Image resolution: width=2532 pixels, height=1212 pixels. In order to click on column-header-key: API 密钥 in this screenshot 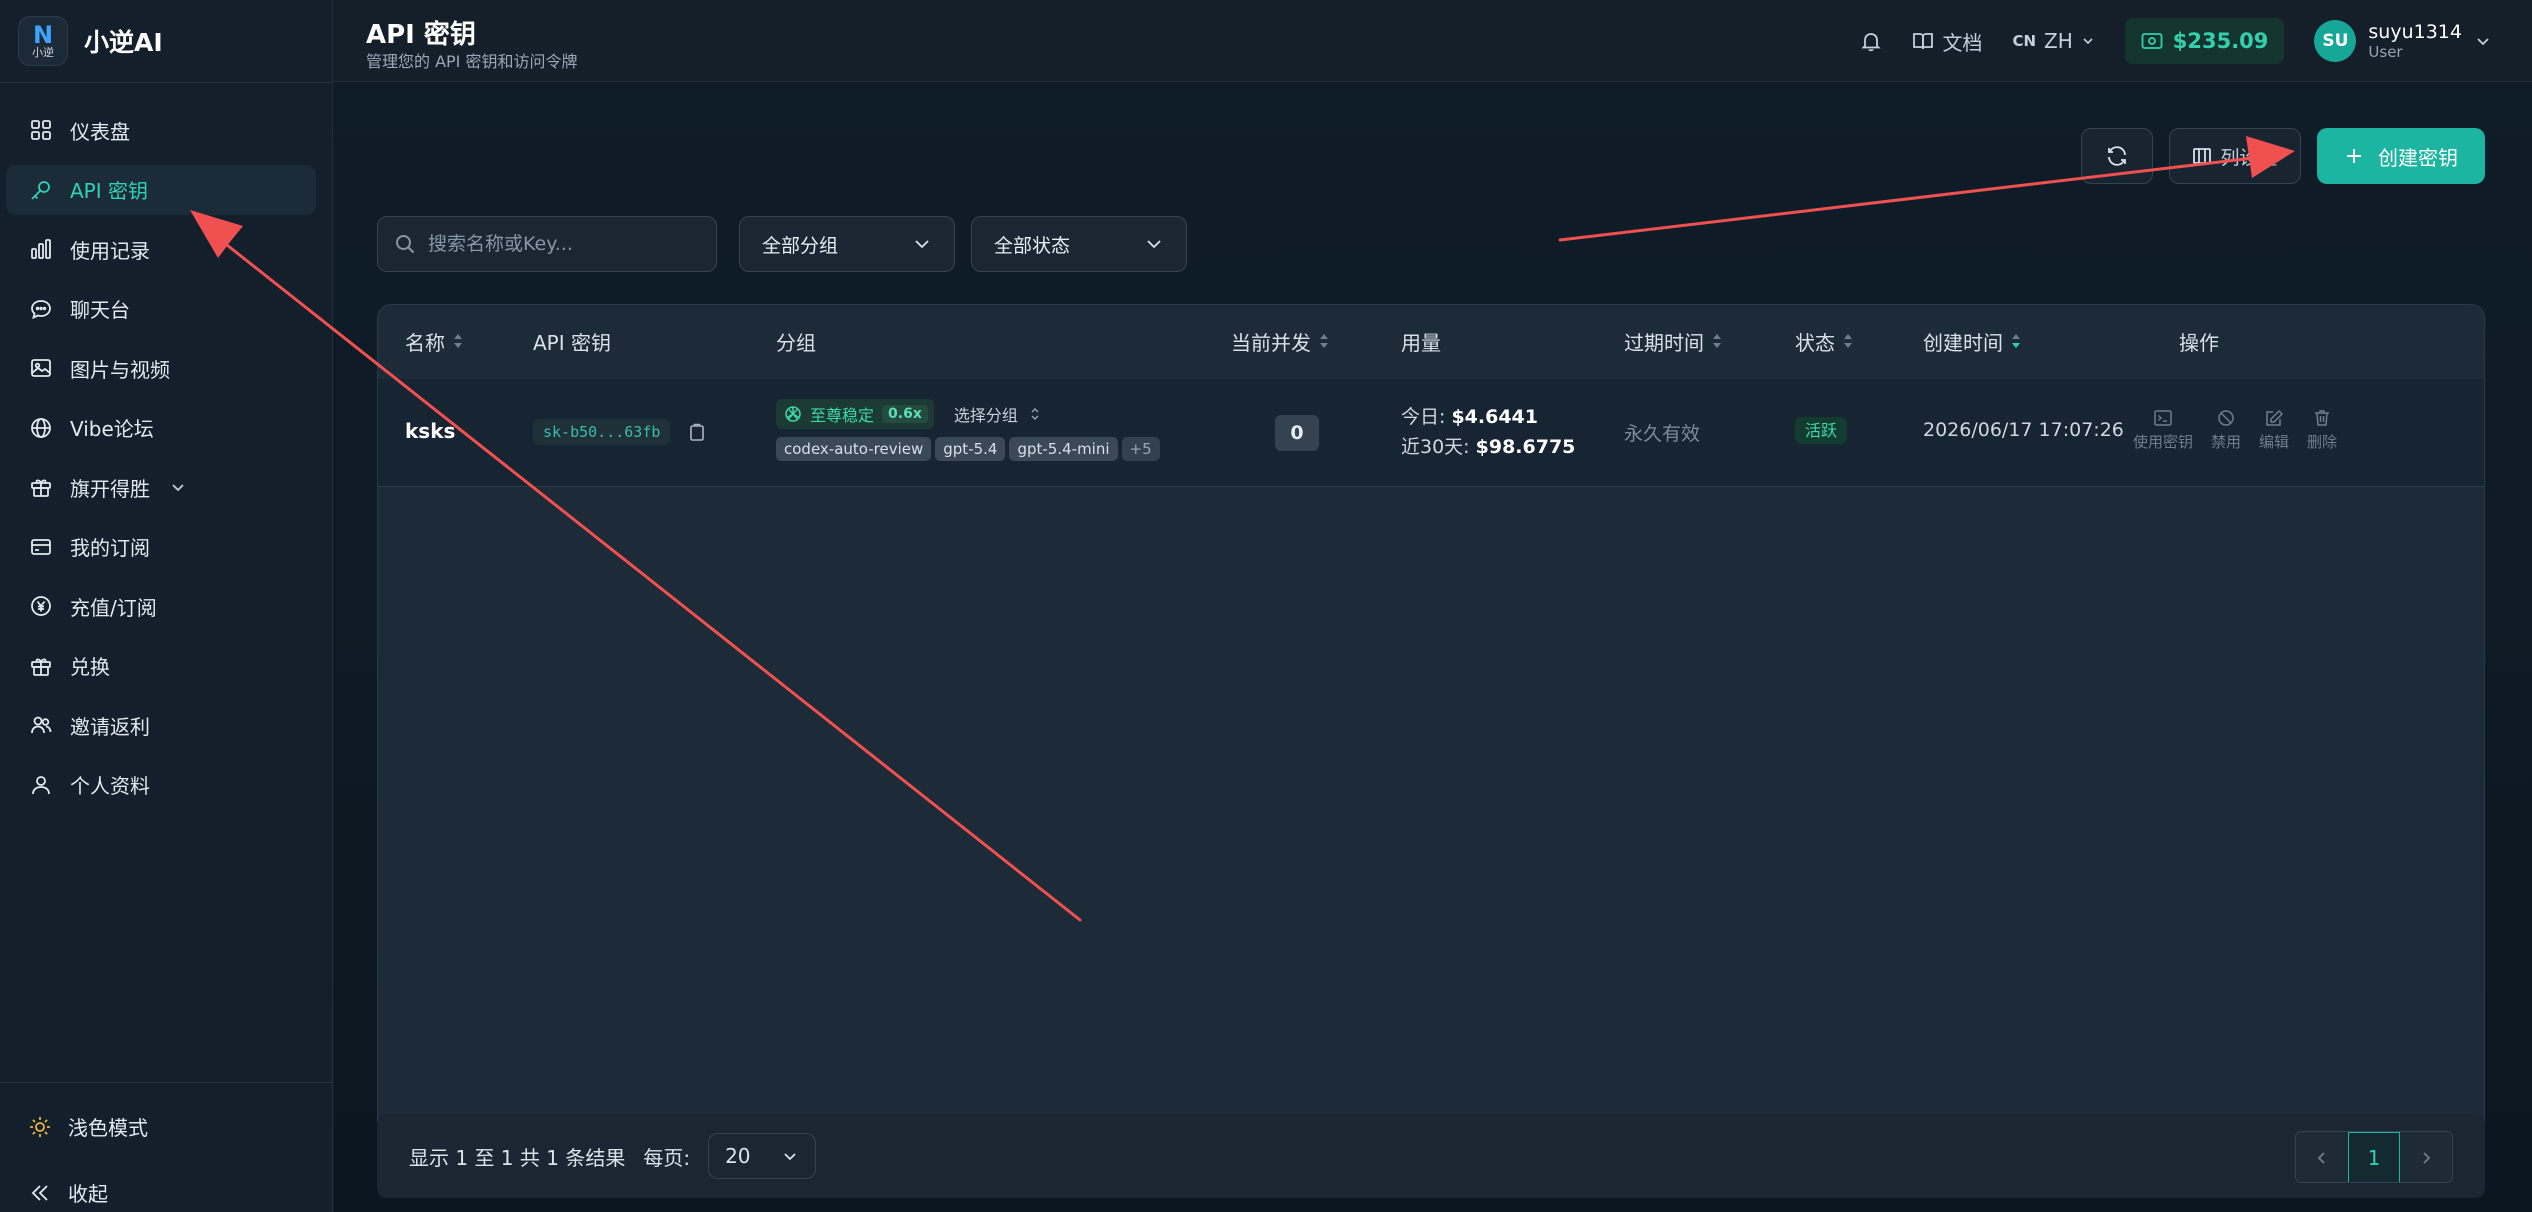, I will do `click(572, 341)`.